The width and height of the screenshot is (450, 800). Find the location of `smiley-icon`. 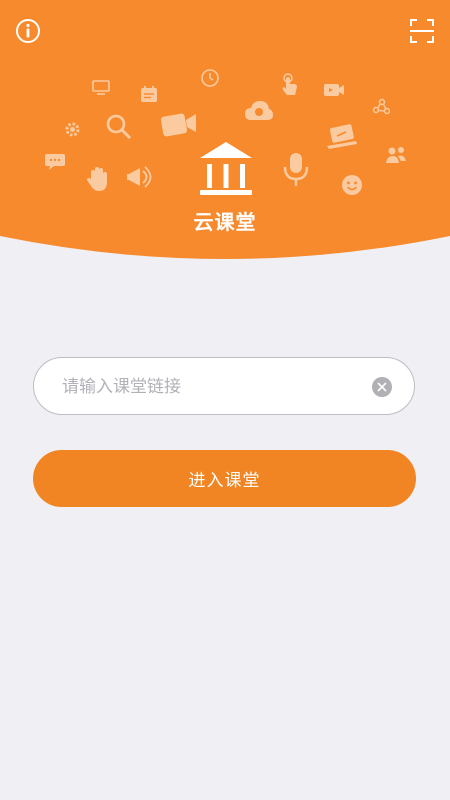

smiley-icon is located at coordinates (352, 185).